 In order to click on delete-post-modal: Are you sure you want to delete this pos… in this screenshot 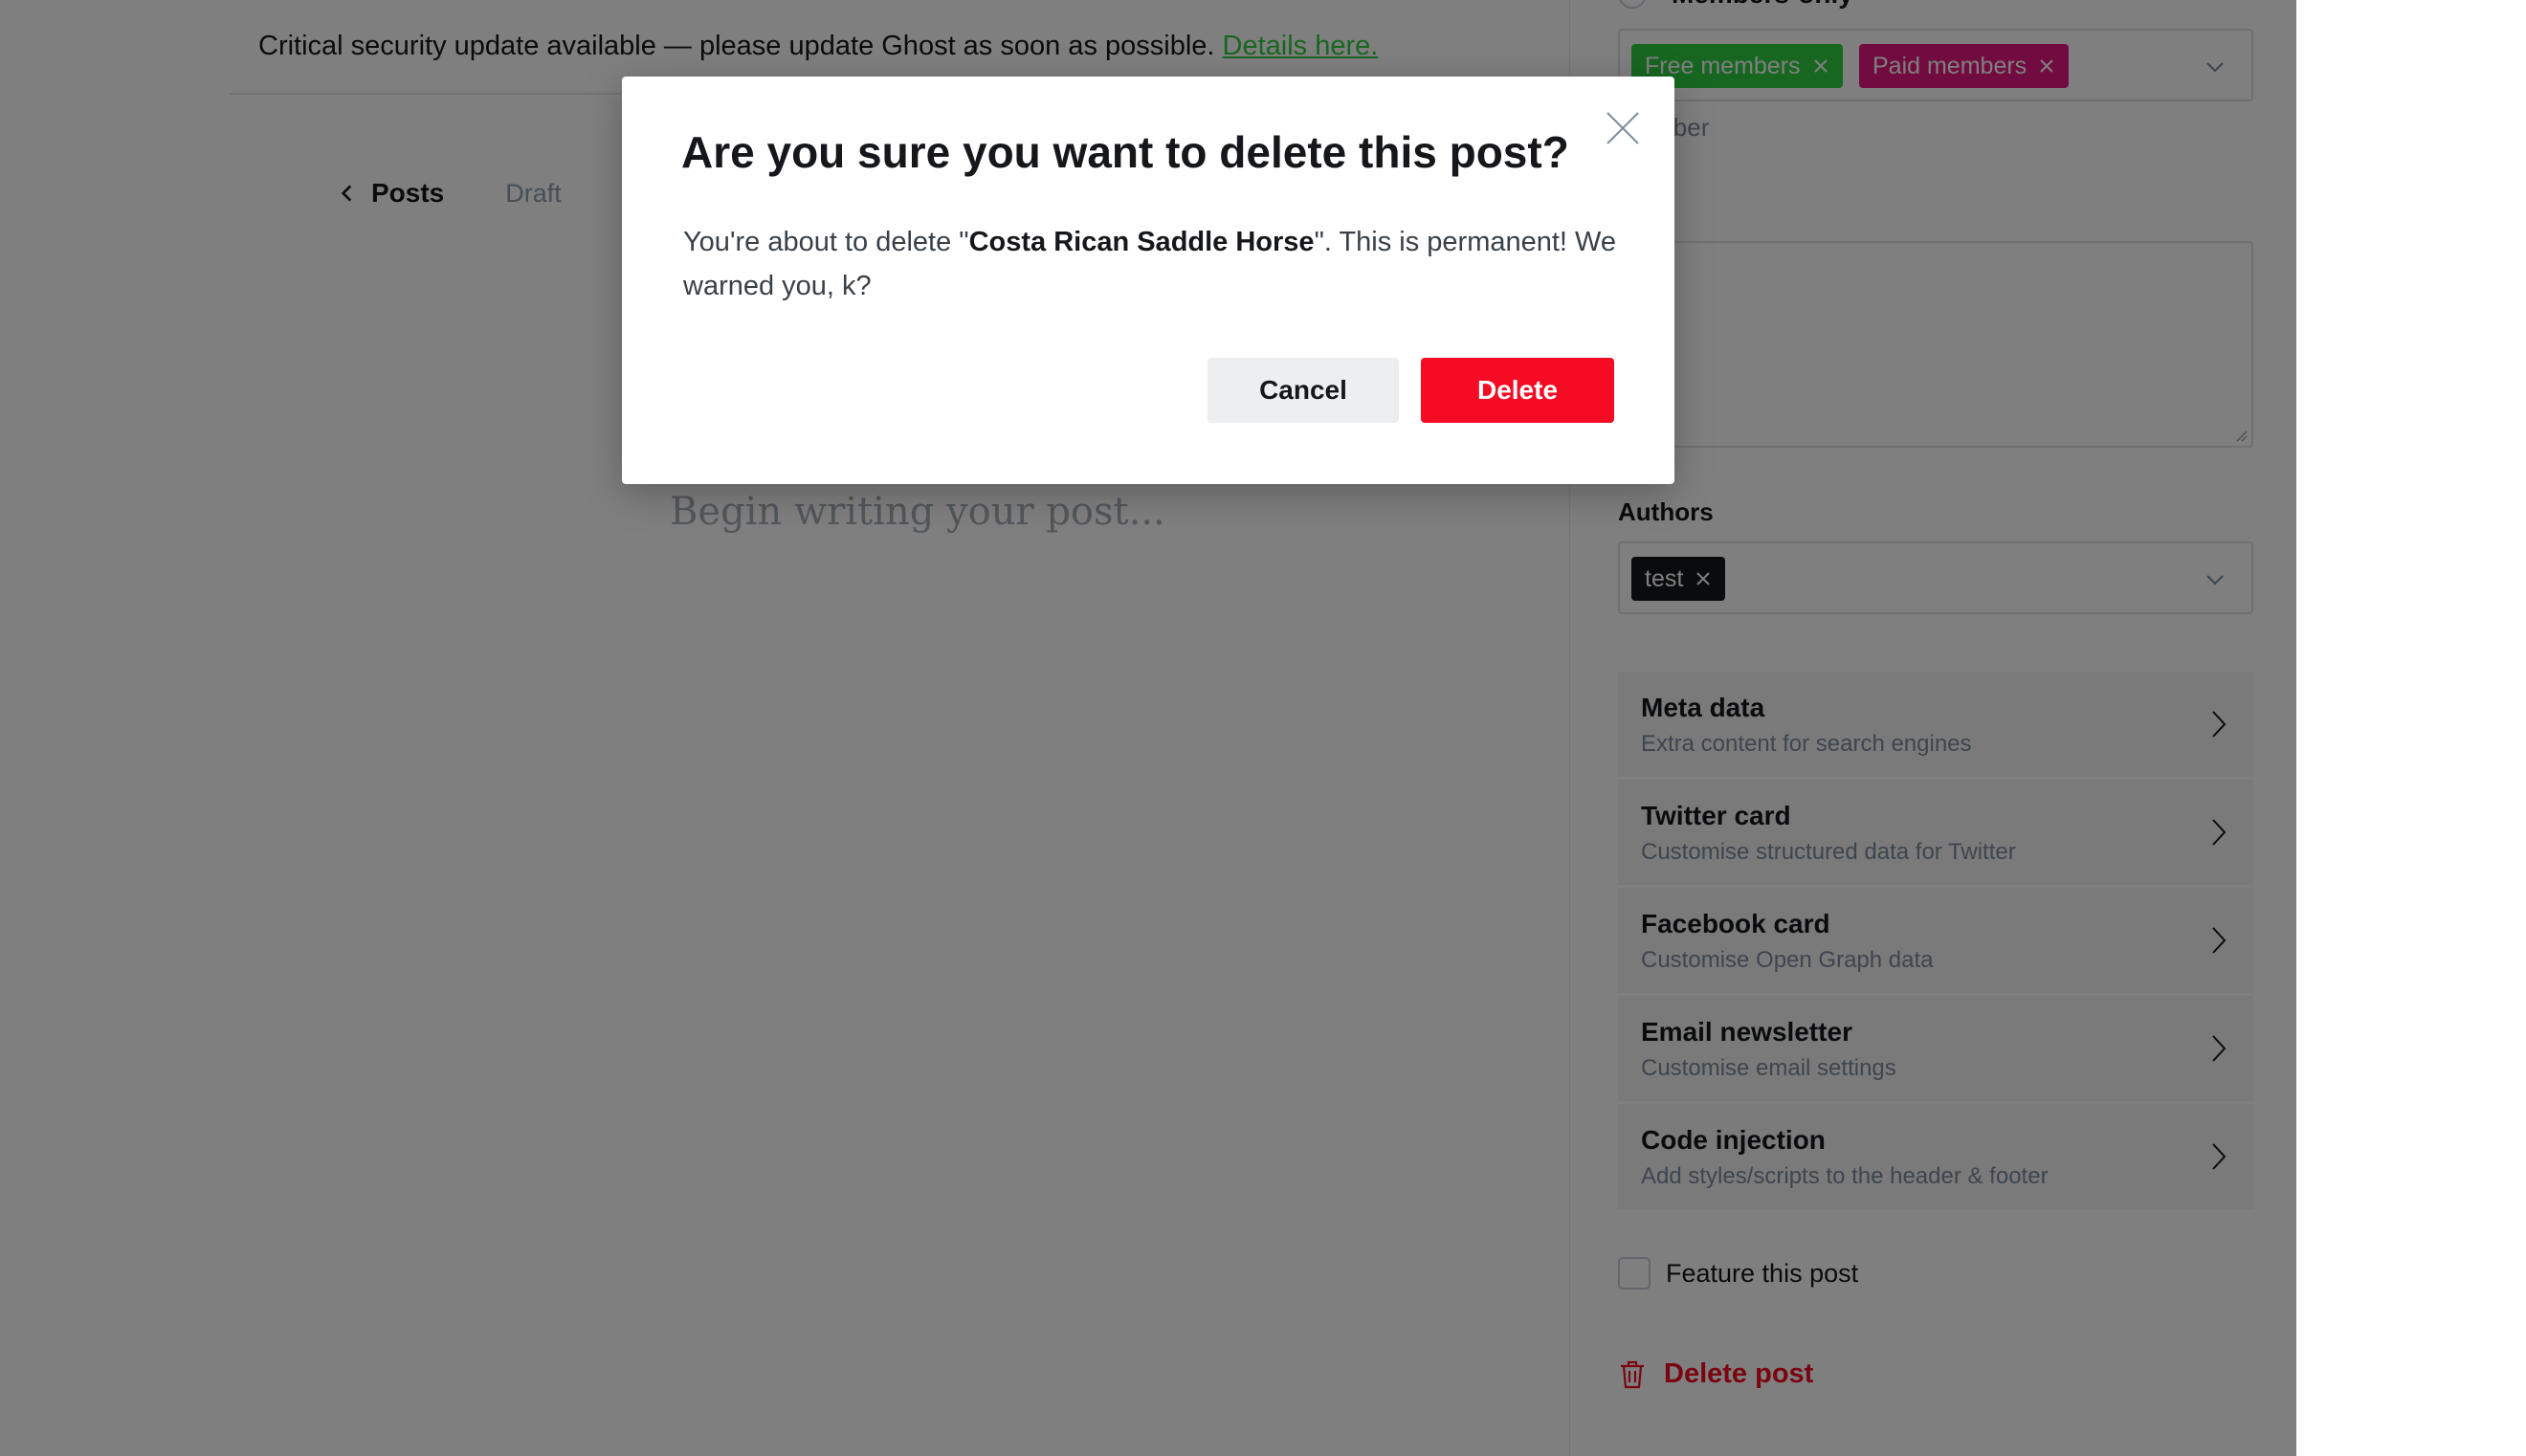, I will do `click(1148, 280)`.